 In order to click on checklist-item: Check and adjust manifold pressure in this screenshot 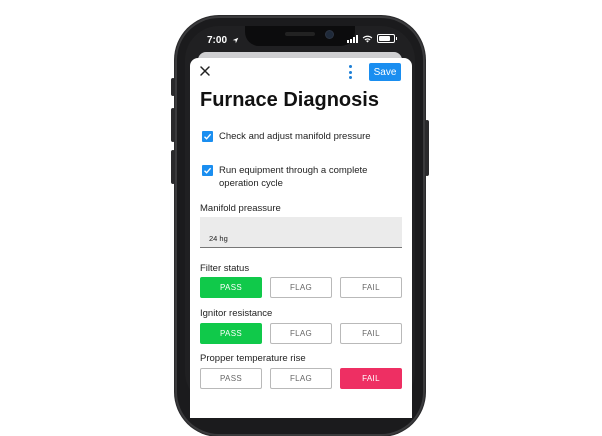, I will do `click(295, 136)`.